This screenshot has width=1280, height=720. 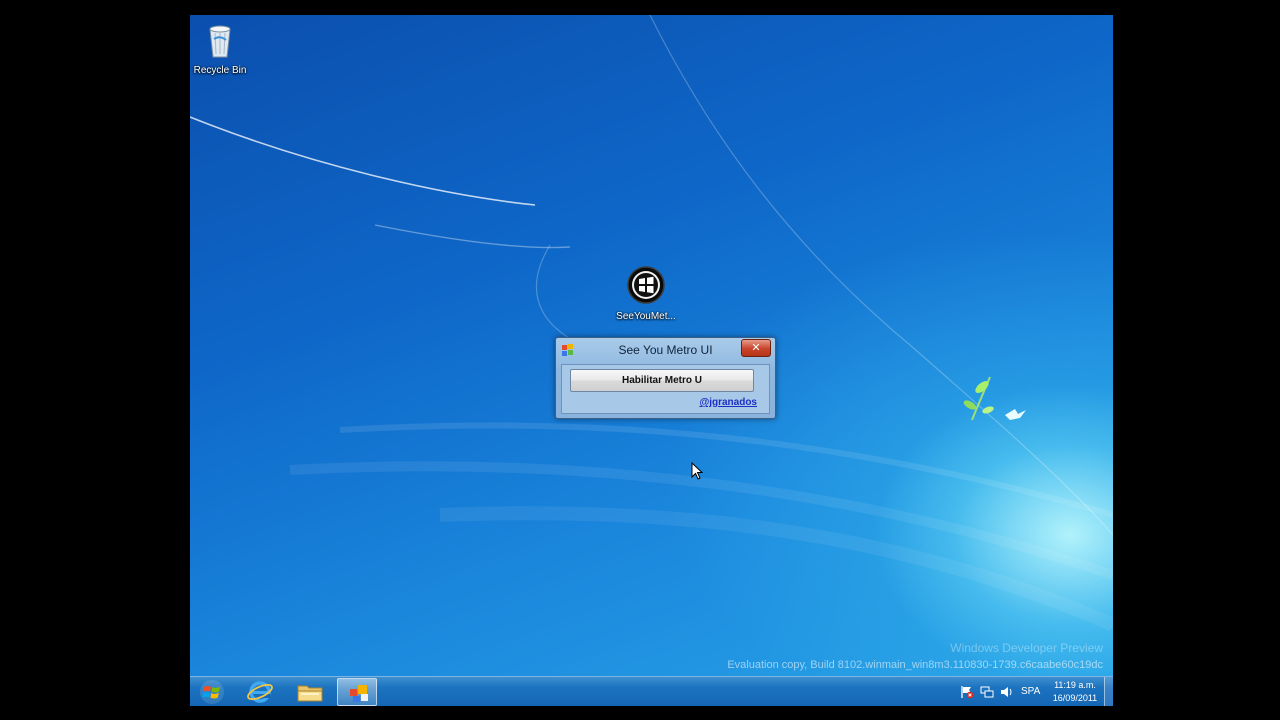 I want to click on taskbar: SPA 11:19 a.m. 16/09/2011, so click(x=651, y=691).